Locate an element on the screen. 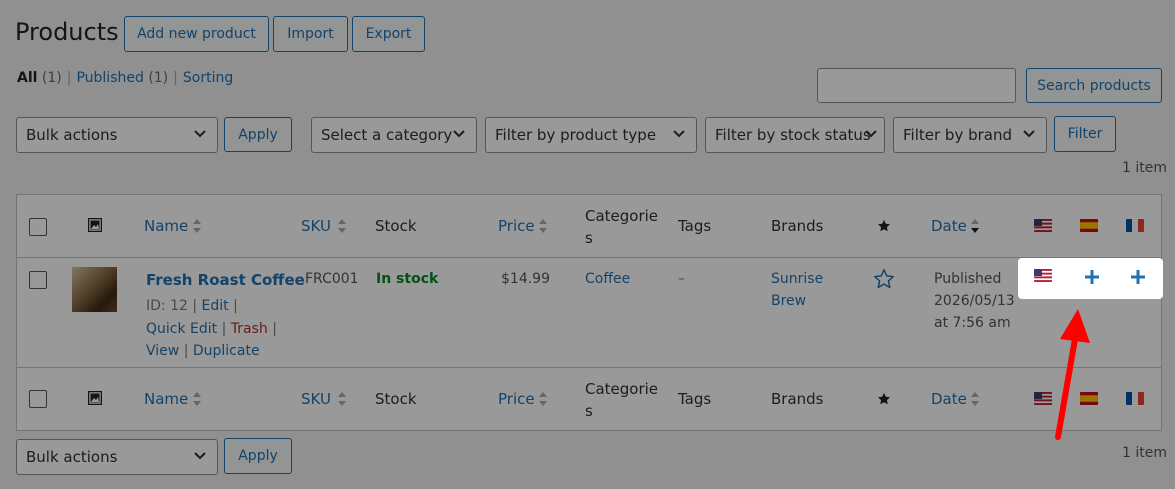 The width and height of the screenshot is (1175, 489). export-button: Export is located at coordinates (388, 34).